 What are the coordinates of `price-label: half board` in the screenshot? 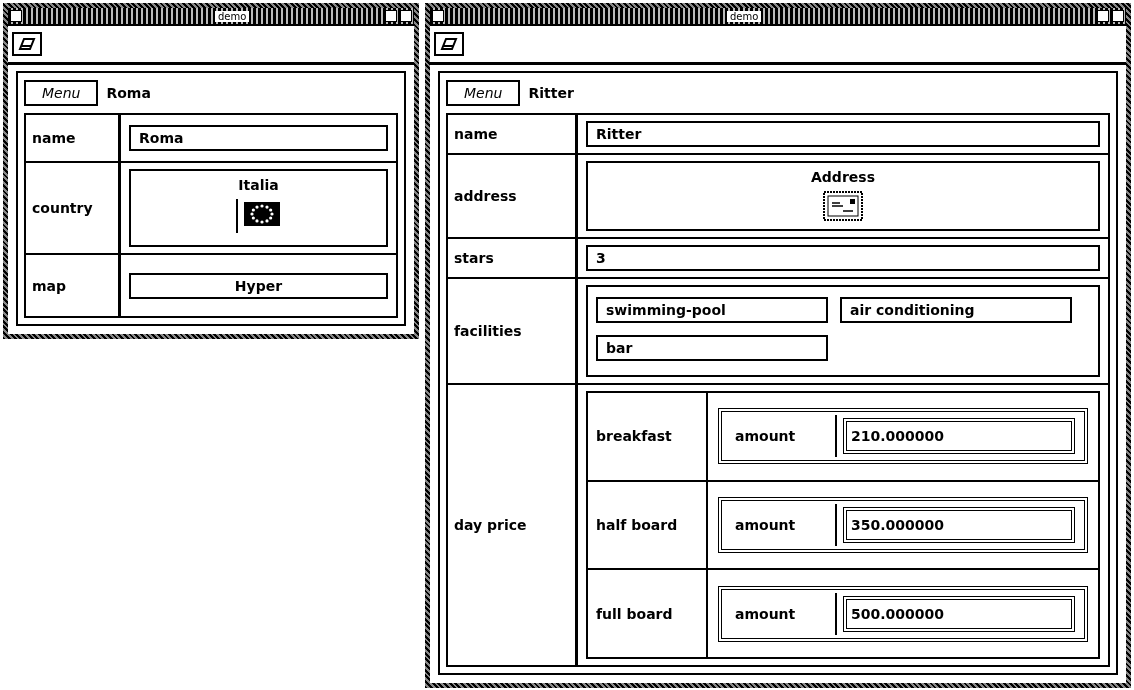 It's located at (648, 525).